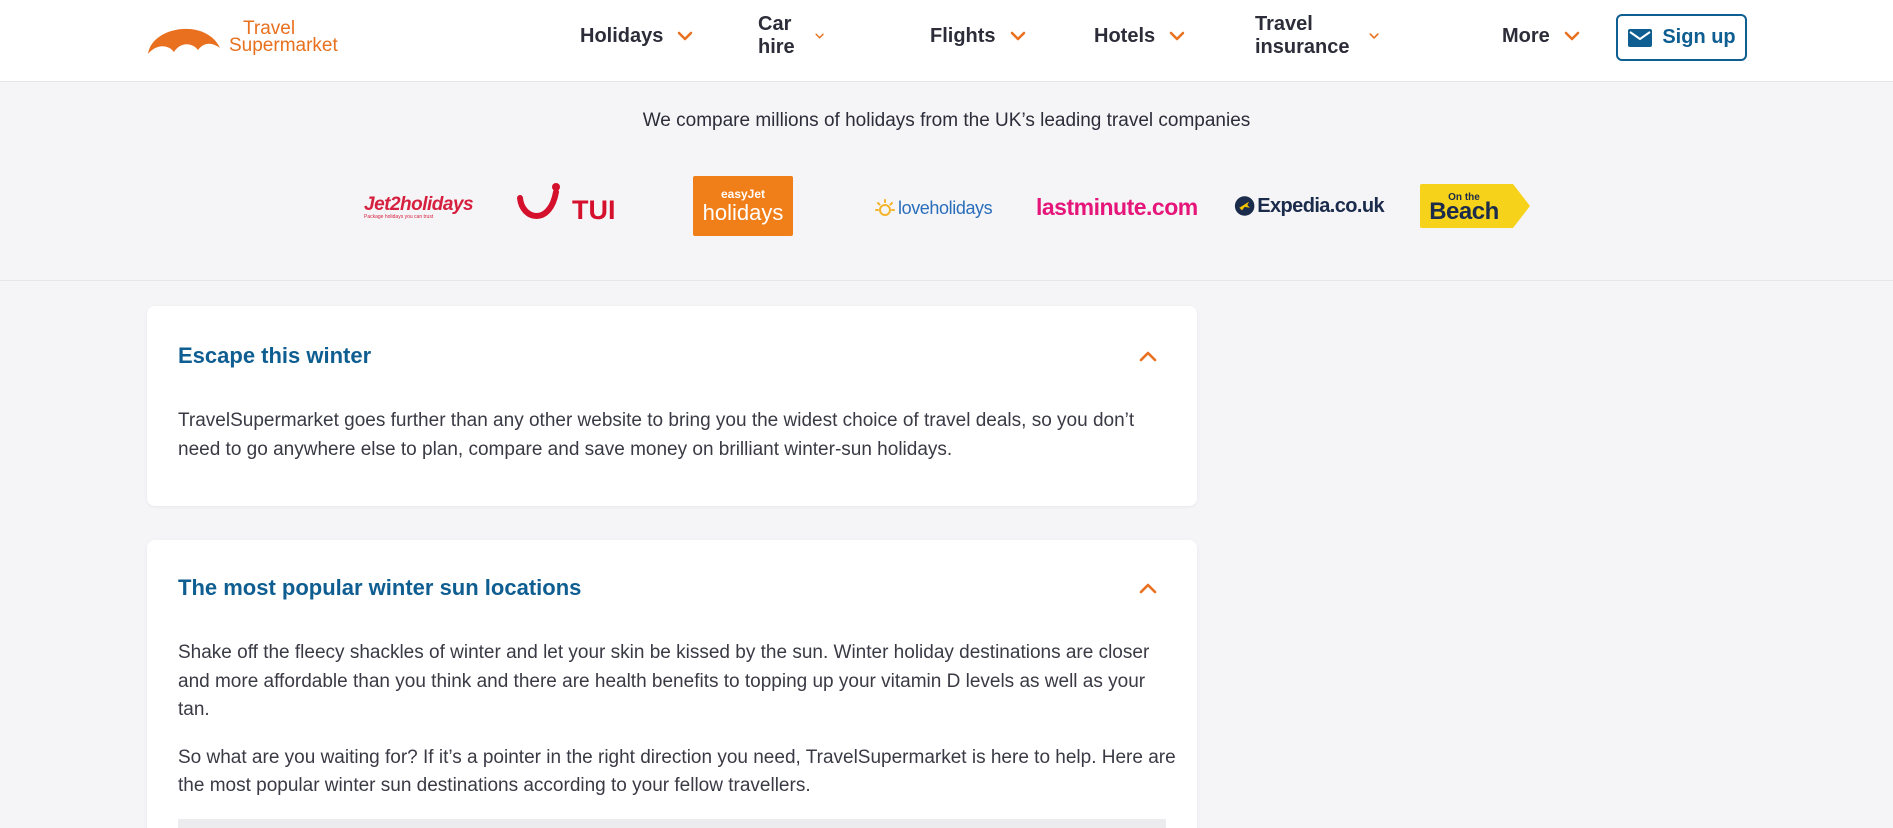 The width and height of the screenshot is (1893, 828). I want to click on partner-logo-easyjet-holidays: easyJet holidays, so click(743, 206).